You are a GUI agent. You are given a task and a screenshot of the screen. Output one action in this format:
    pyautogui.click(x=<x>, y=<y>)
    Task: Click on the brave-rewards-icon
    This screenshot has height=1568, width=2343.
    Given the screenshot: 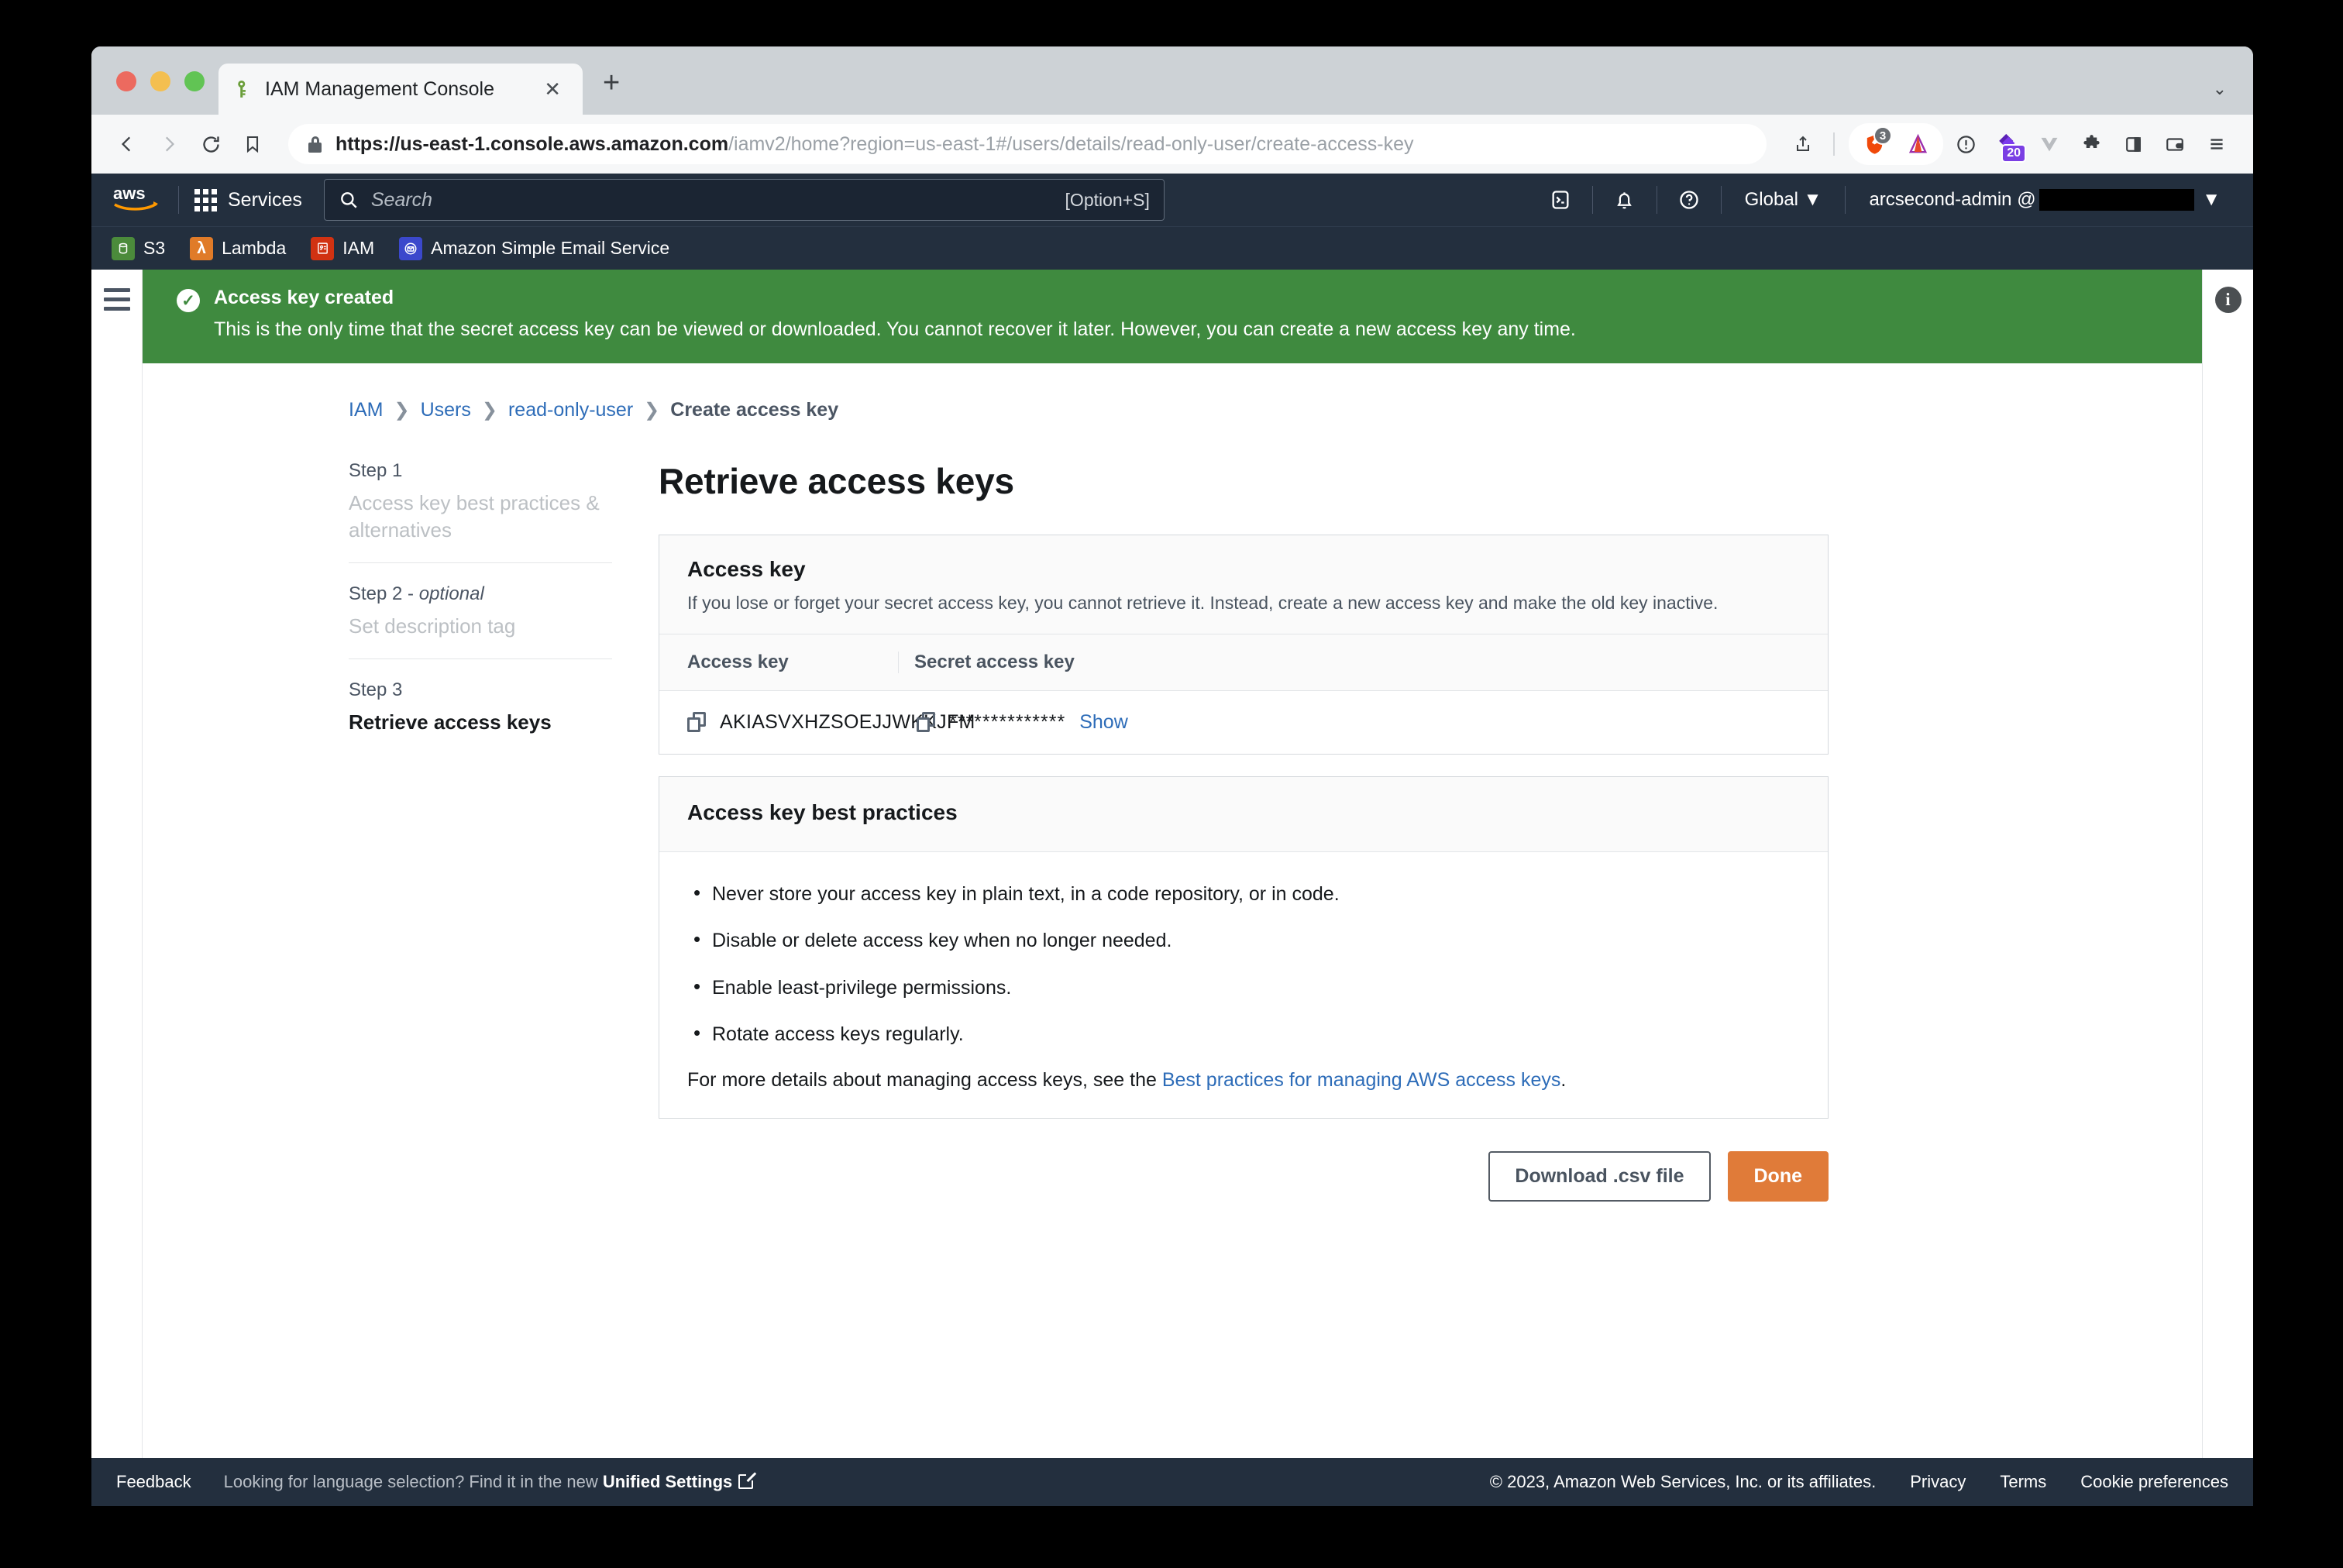 What is the action you would take?
    pyautogui.click(x=1917, y=144)
    